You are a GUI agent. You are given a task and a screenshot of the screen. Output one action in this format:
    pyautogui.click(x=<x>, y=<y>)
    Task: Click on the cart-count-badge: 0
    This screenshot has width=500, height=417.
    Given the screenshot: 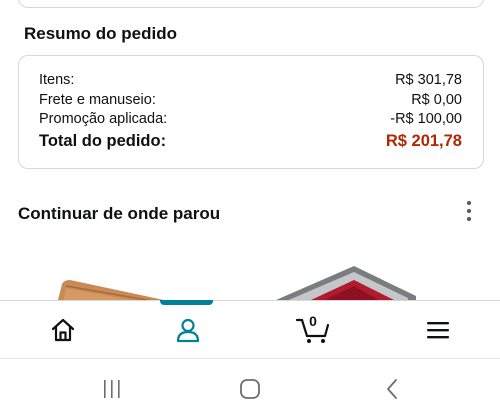 What is the action you would take?
    pyautogui.click(x=313, y=321)
    